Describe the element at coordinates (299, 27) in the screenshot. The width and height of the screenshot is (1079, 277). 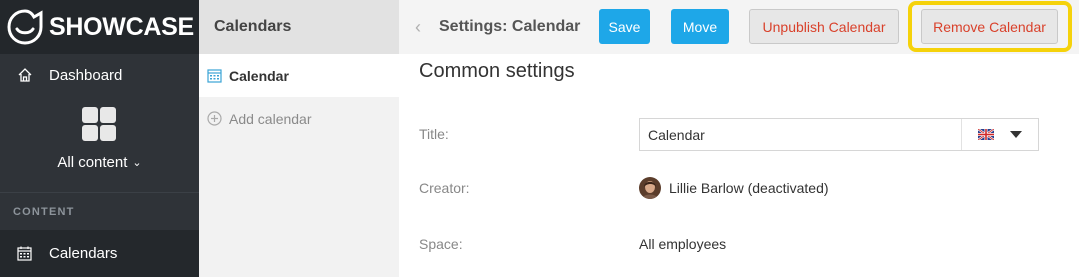
I see `panel-title: Calendars` at that location.